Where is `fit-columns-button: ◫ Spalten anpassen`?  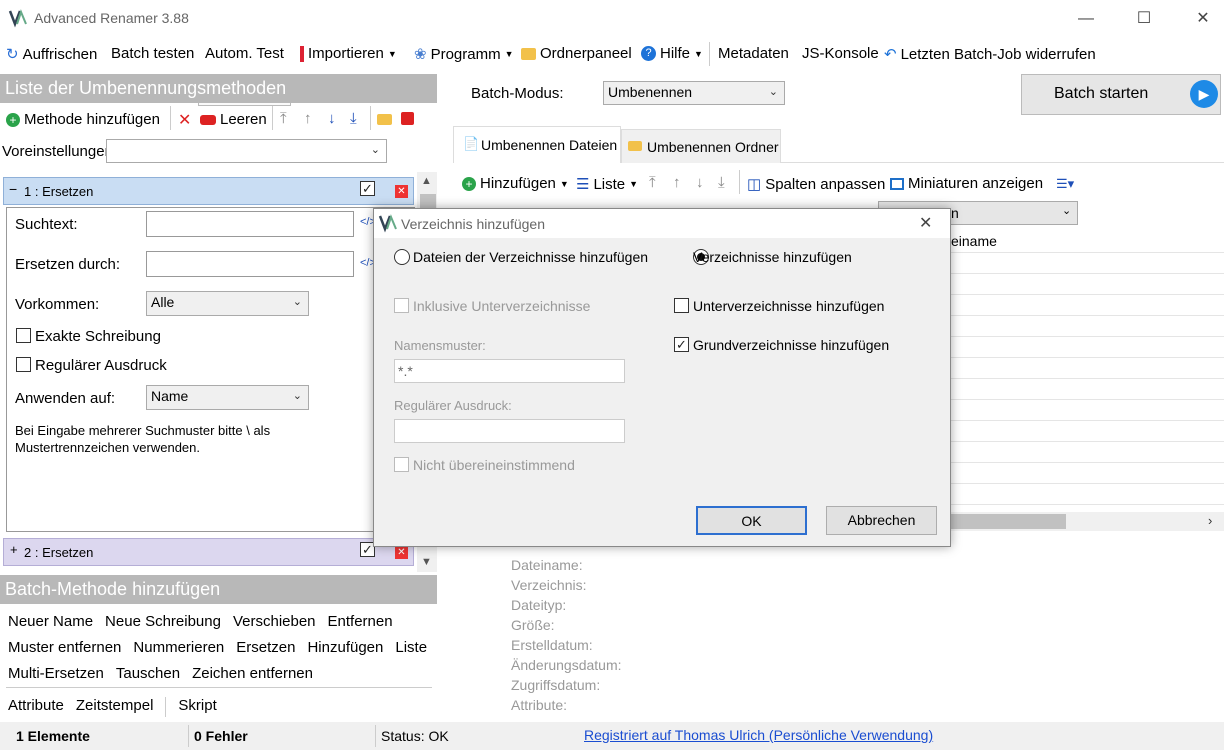
fit-columns-button: ◫ Spalten anpassen is located at coordinates (816, 184).